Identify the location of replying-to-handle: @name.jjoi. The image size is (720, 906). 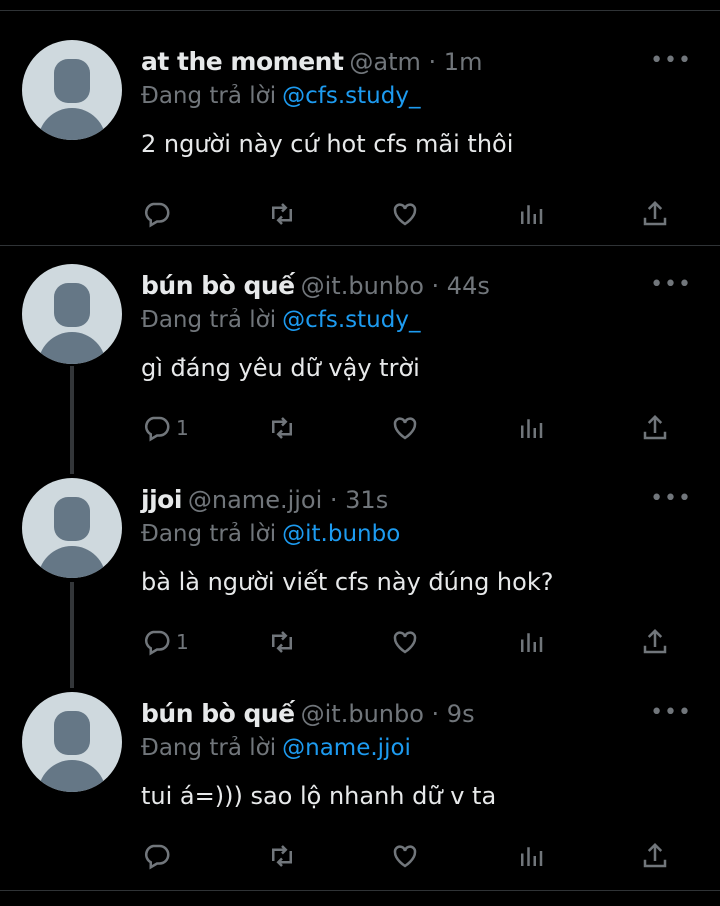
(346, 748).